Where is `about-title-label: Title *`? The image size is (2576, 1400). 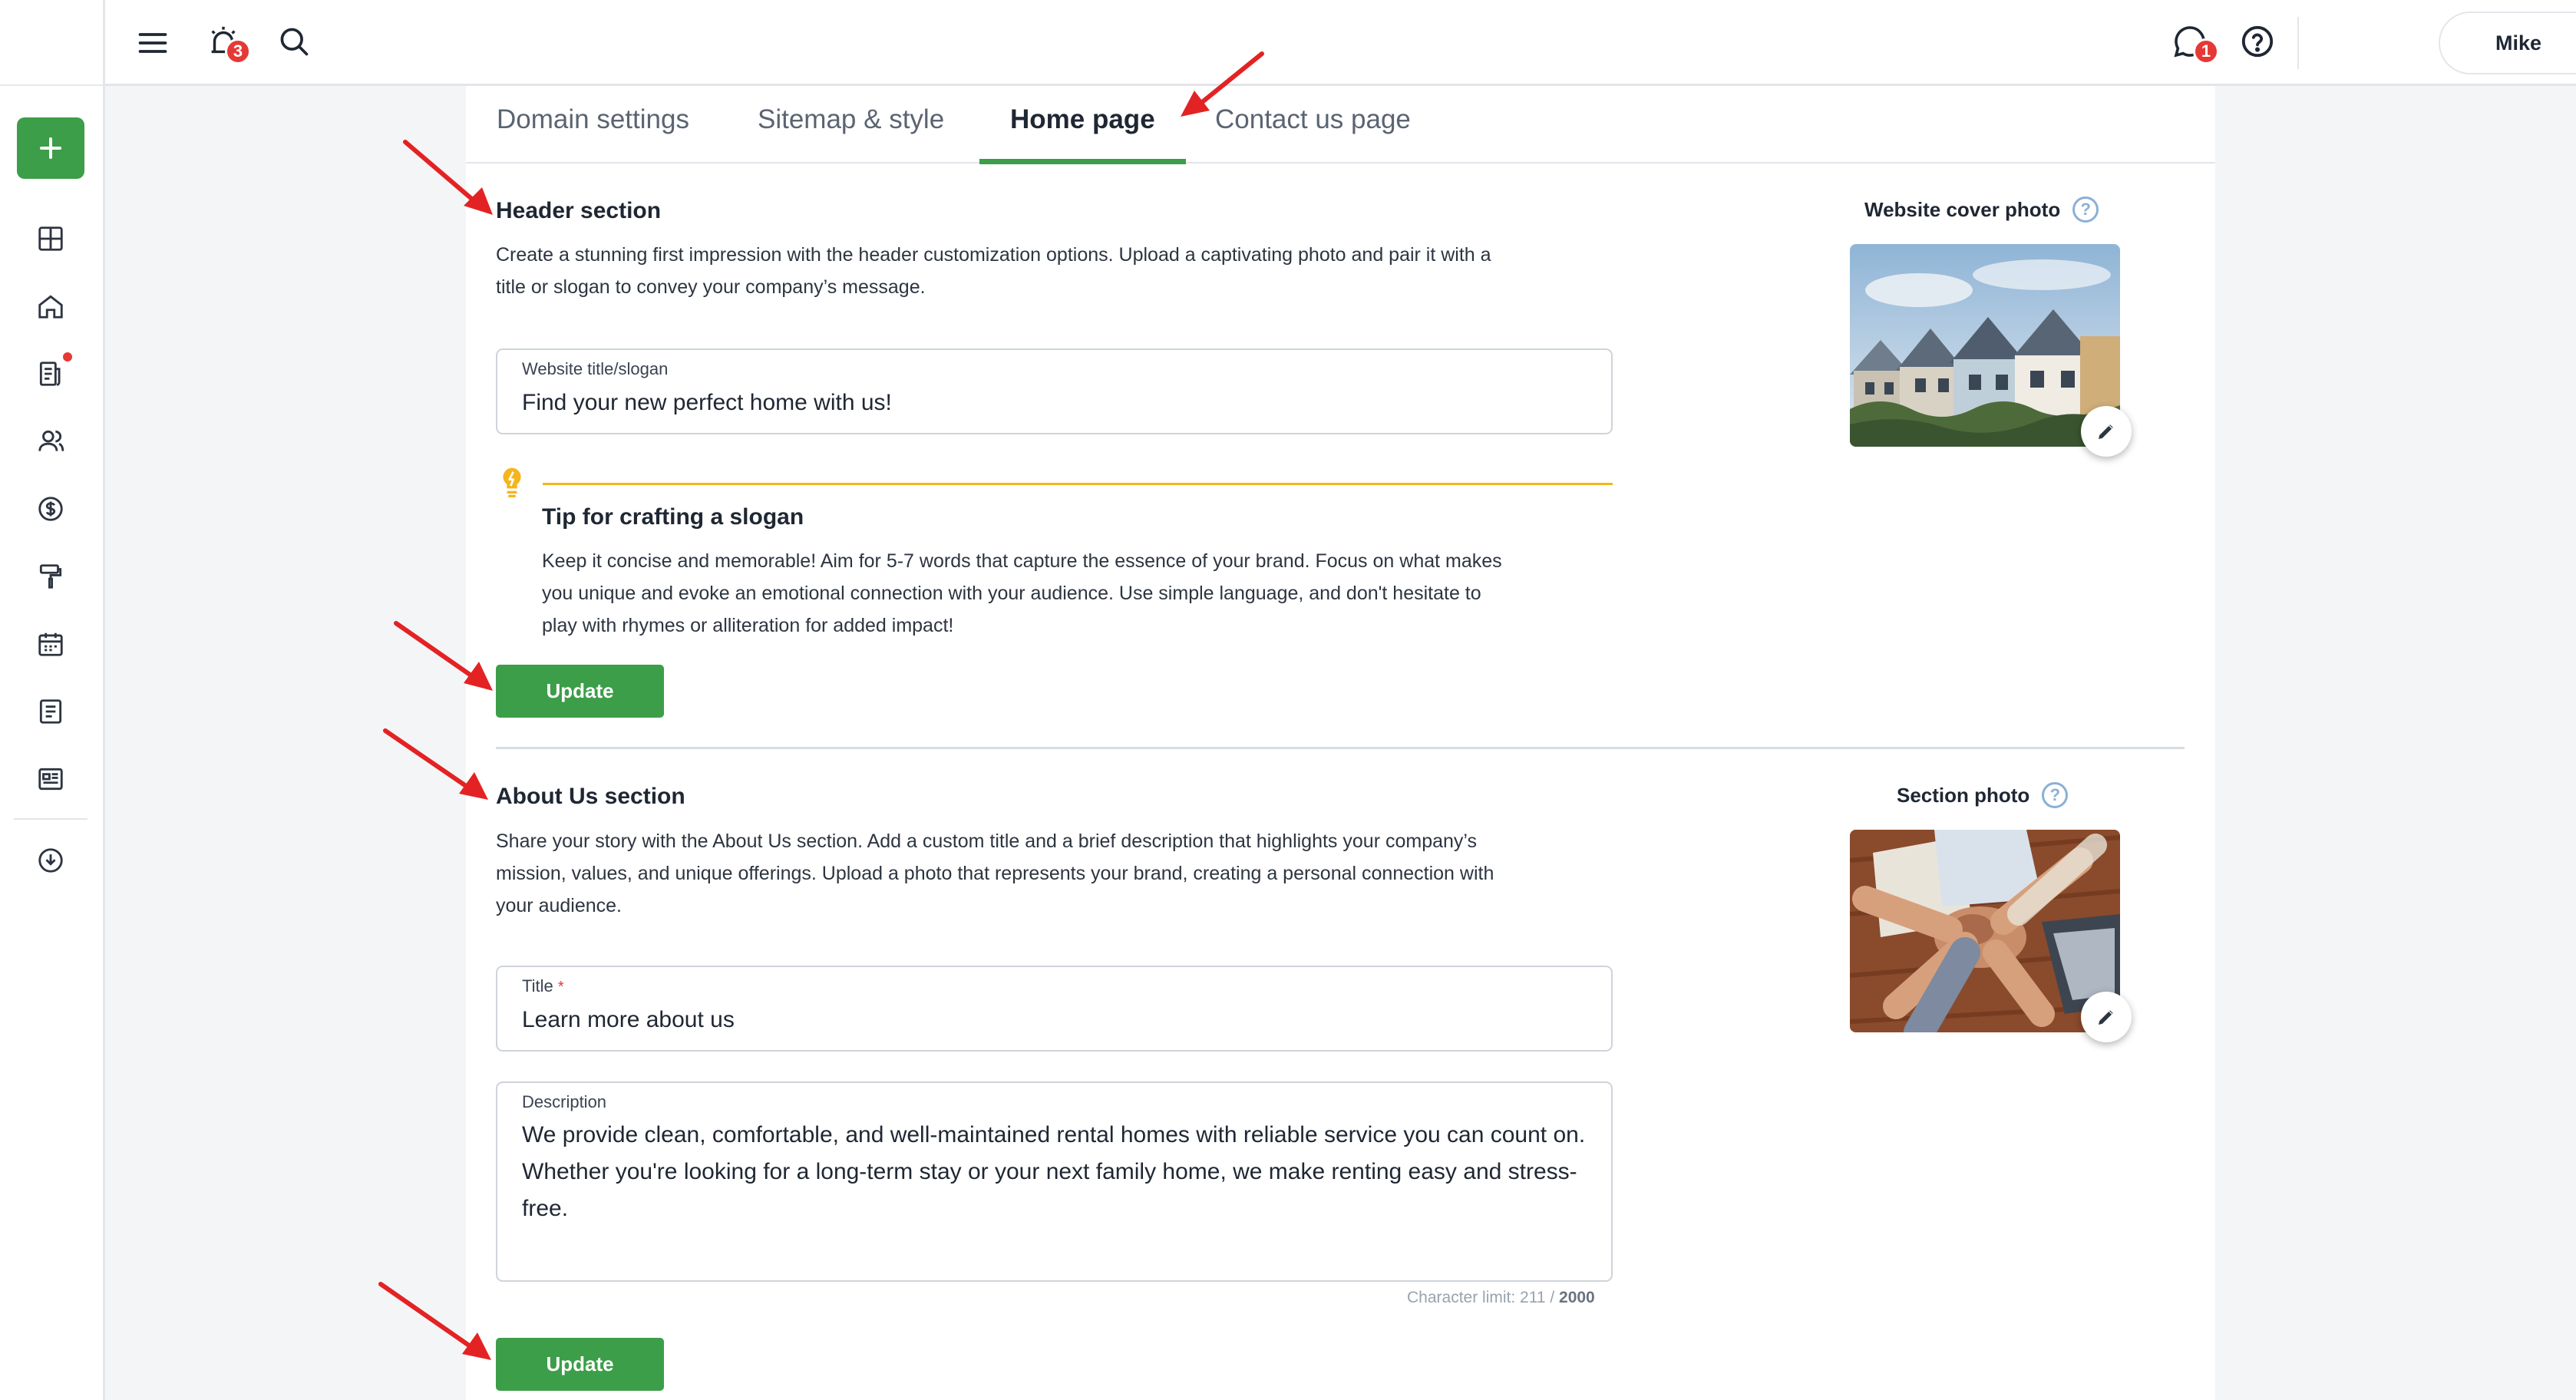 about-title-label: Title * is located at coordinates (543, 986).